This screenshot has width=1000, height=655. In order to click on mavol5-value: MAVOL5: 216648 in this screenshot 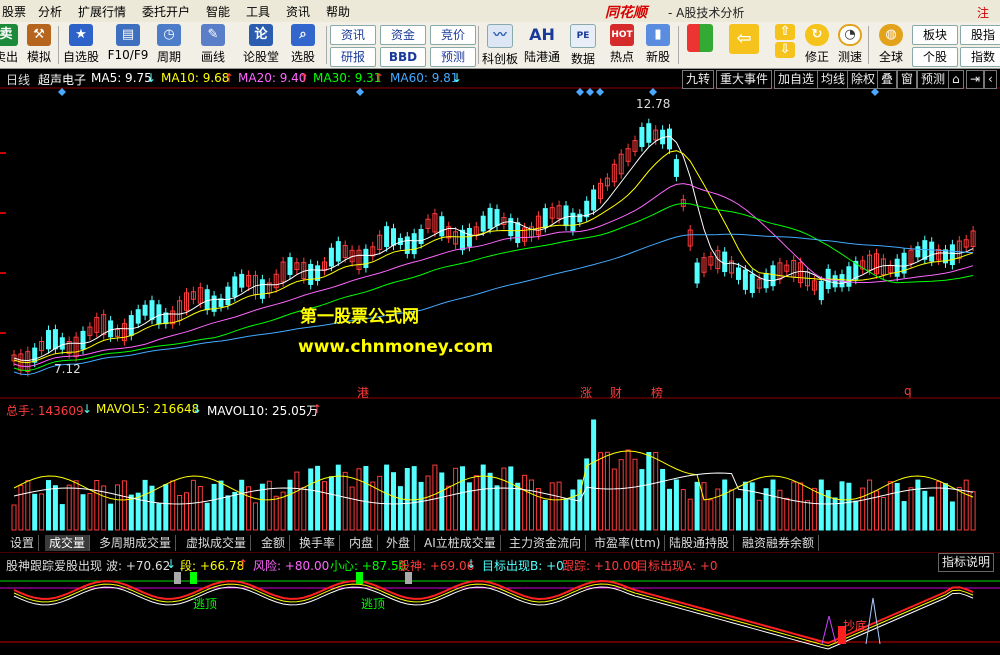, I will do `click(148, 409)`.